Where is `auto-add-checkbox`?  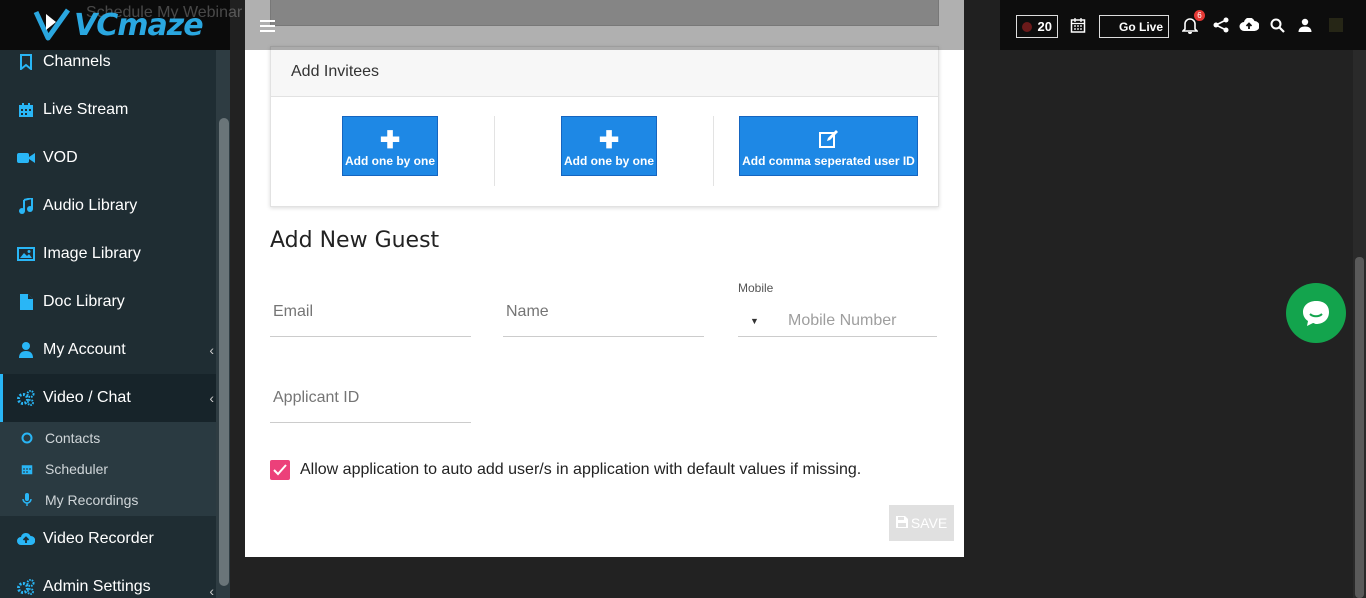
auto-add-checkbox is located at coordinates (280, 470).